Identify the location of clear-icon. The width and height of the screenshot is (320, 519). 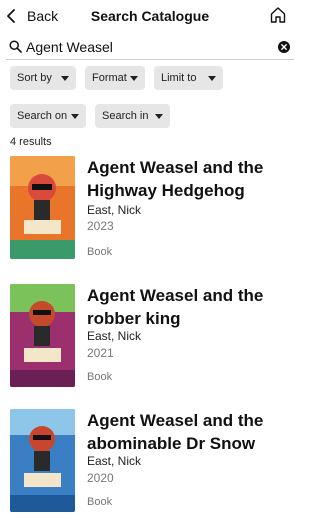
(284, 47).